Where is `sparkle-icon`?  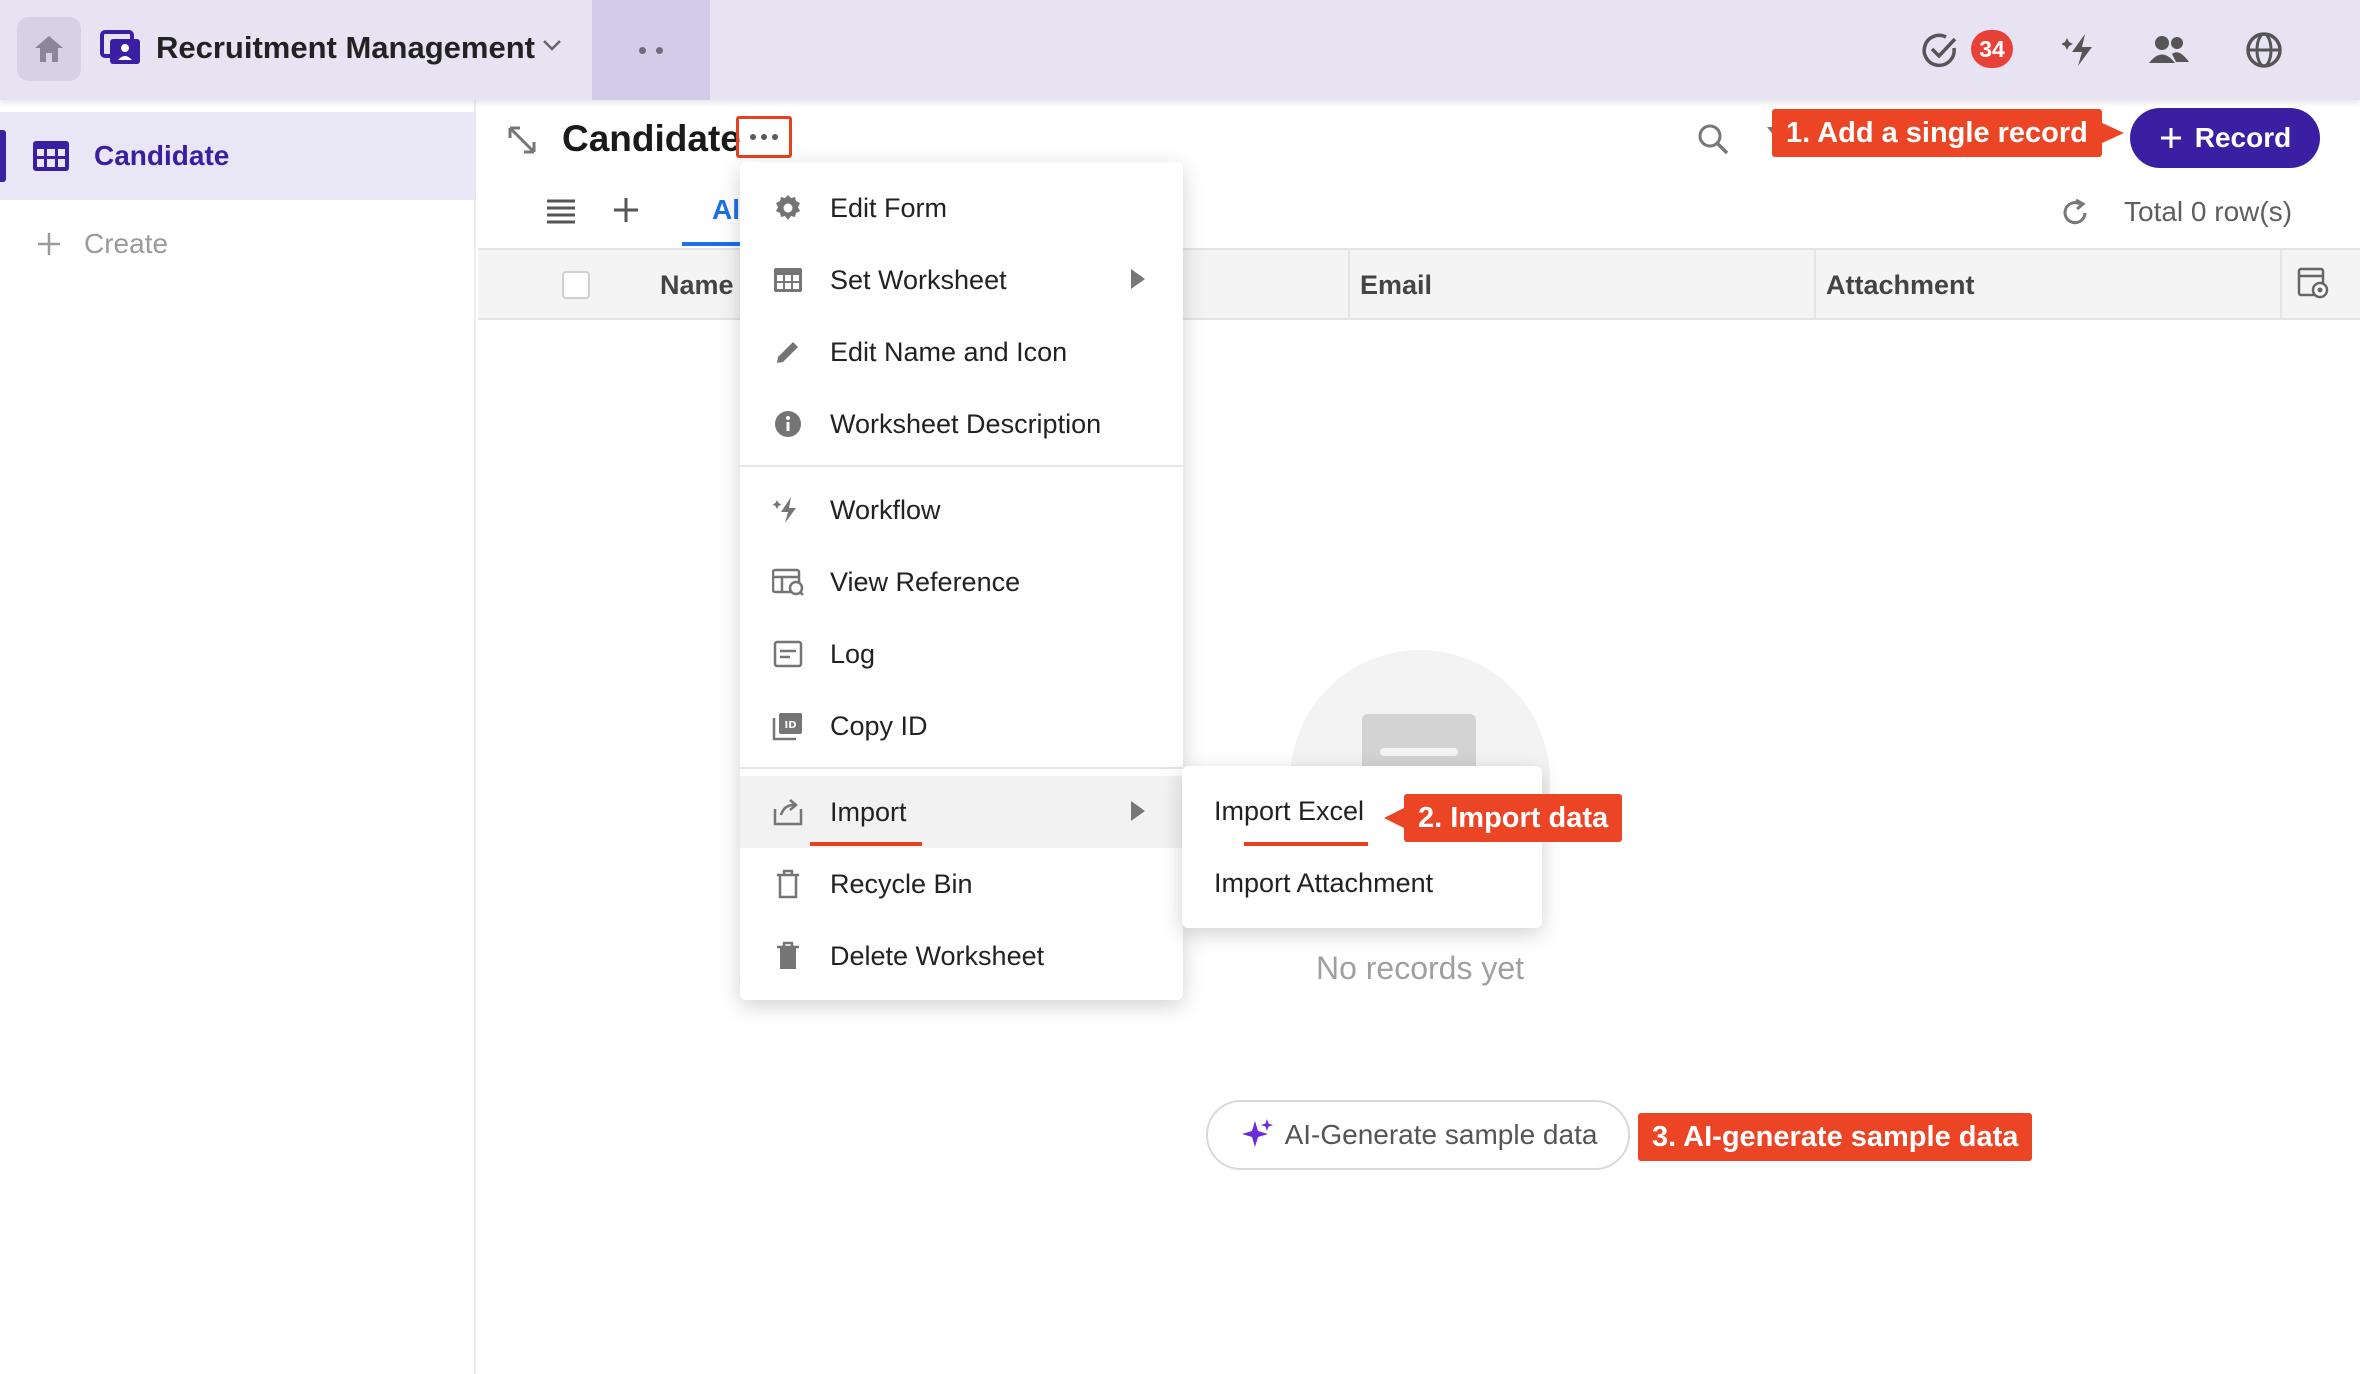
sparkle-icon is located at coordinates (1257, 1133).